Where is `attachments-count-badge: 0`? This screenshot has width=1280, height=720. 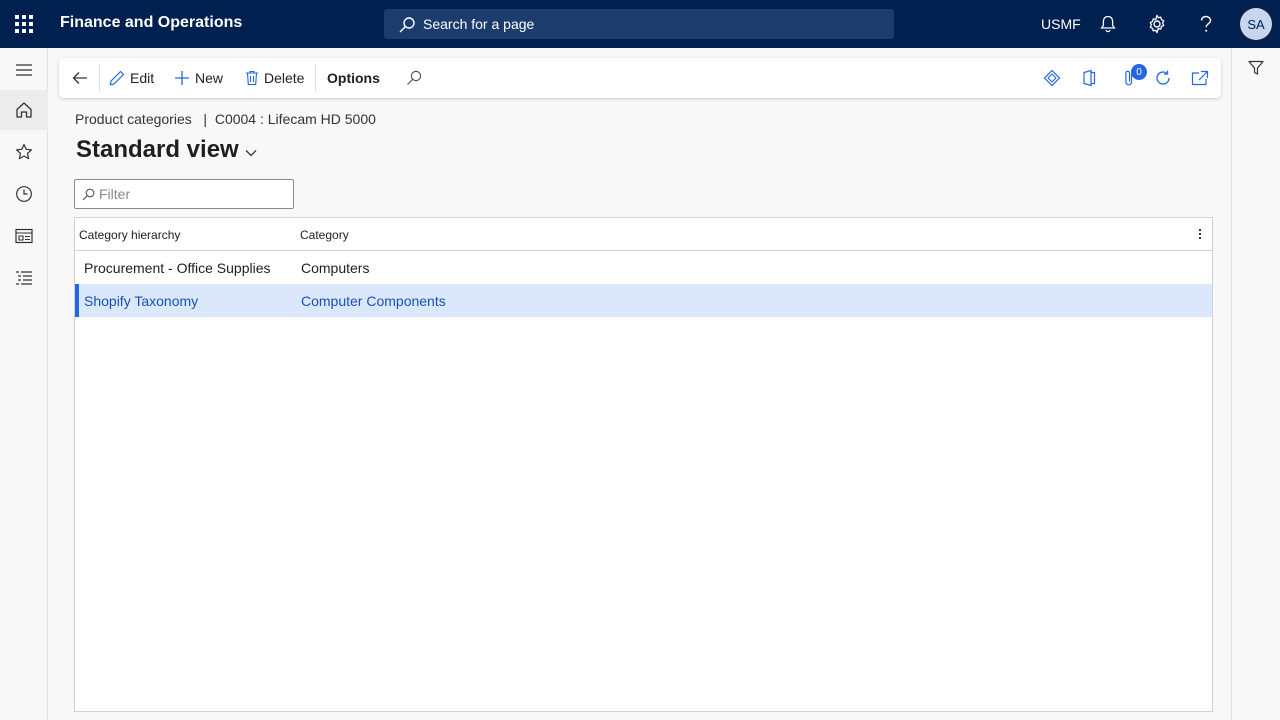 attachments-count-badge: 0 is located at coordinates (1139, 72).